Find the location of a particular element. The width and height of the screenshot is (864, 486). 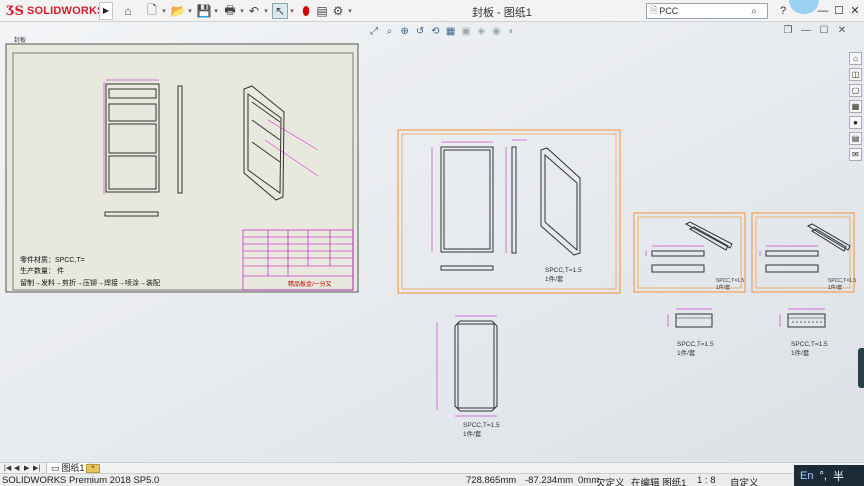

brand-name: SOLIDWORKS is located at coordinates (65, 11).